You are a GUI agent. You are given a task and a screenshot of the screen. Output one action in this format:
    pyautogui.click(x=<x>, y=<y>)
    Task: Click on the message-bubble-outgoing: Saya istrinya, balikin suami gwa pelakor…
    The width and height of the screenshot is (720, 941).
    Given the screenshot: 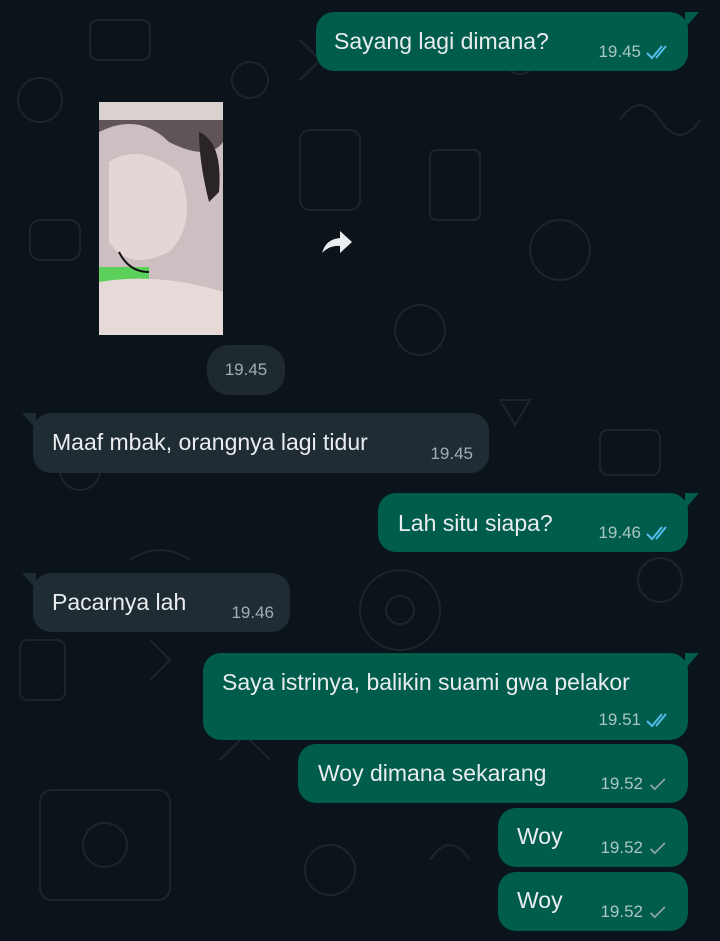 What is the action you would take?
    pyautogui.click(x=451, y=696)
    